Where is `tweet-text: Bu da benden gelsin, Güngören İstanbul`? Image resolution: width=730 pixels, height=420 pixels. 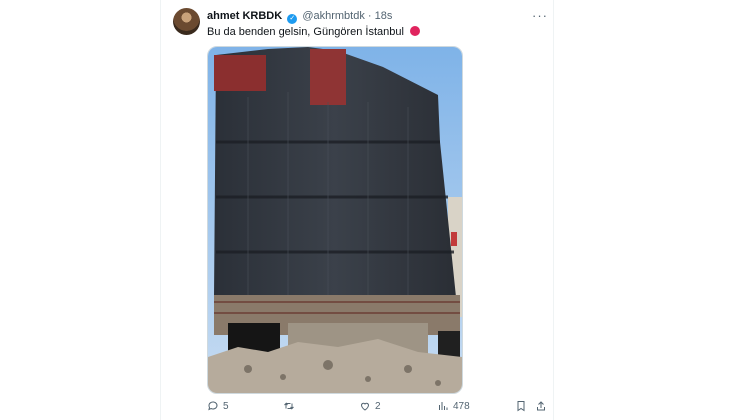
tweet-text: Bu da benden gelsin, Güngören İstanbul is located at coordinates (305, 32).